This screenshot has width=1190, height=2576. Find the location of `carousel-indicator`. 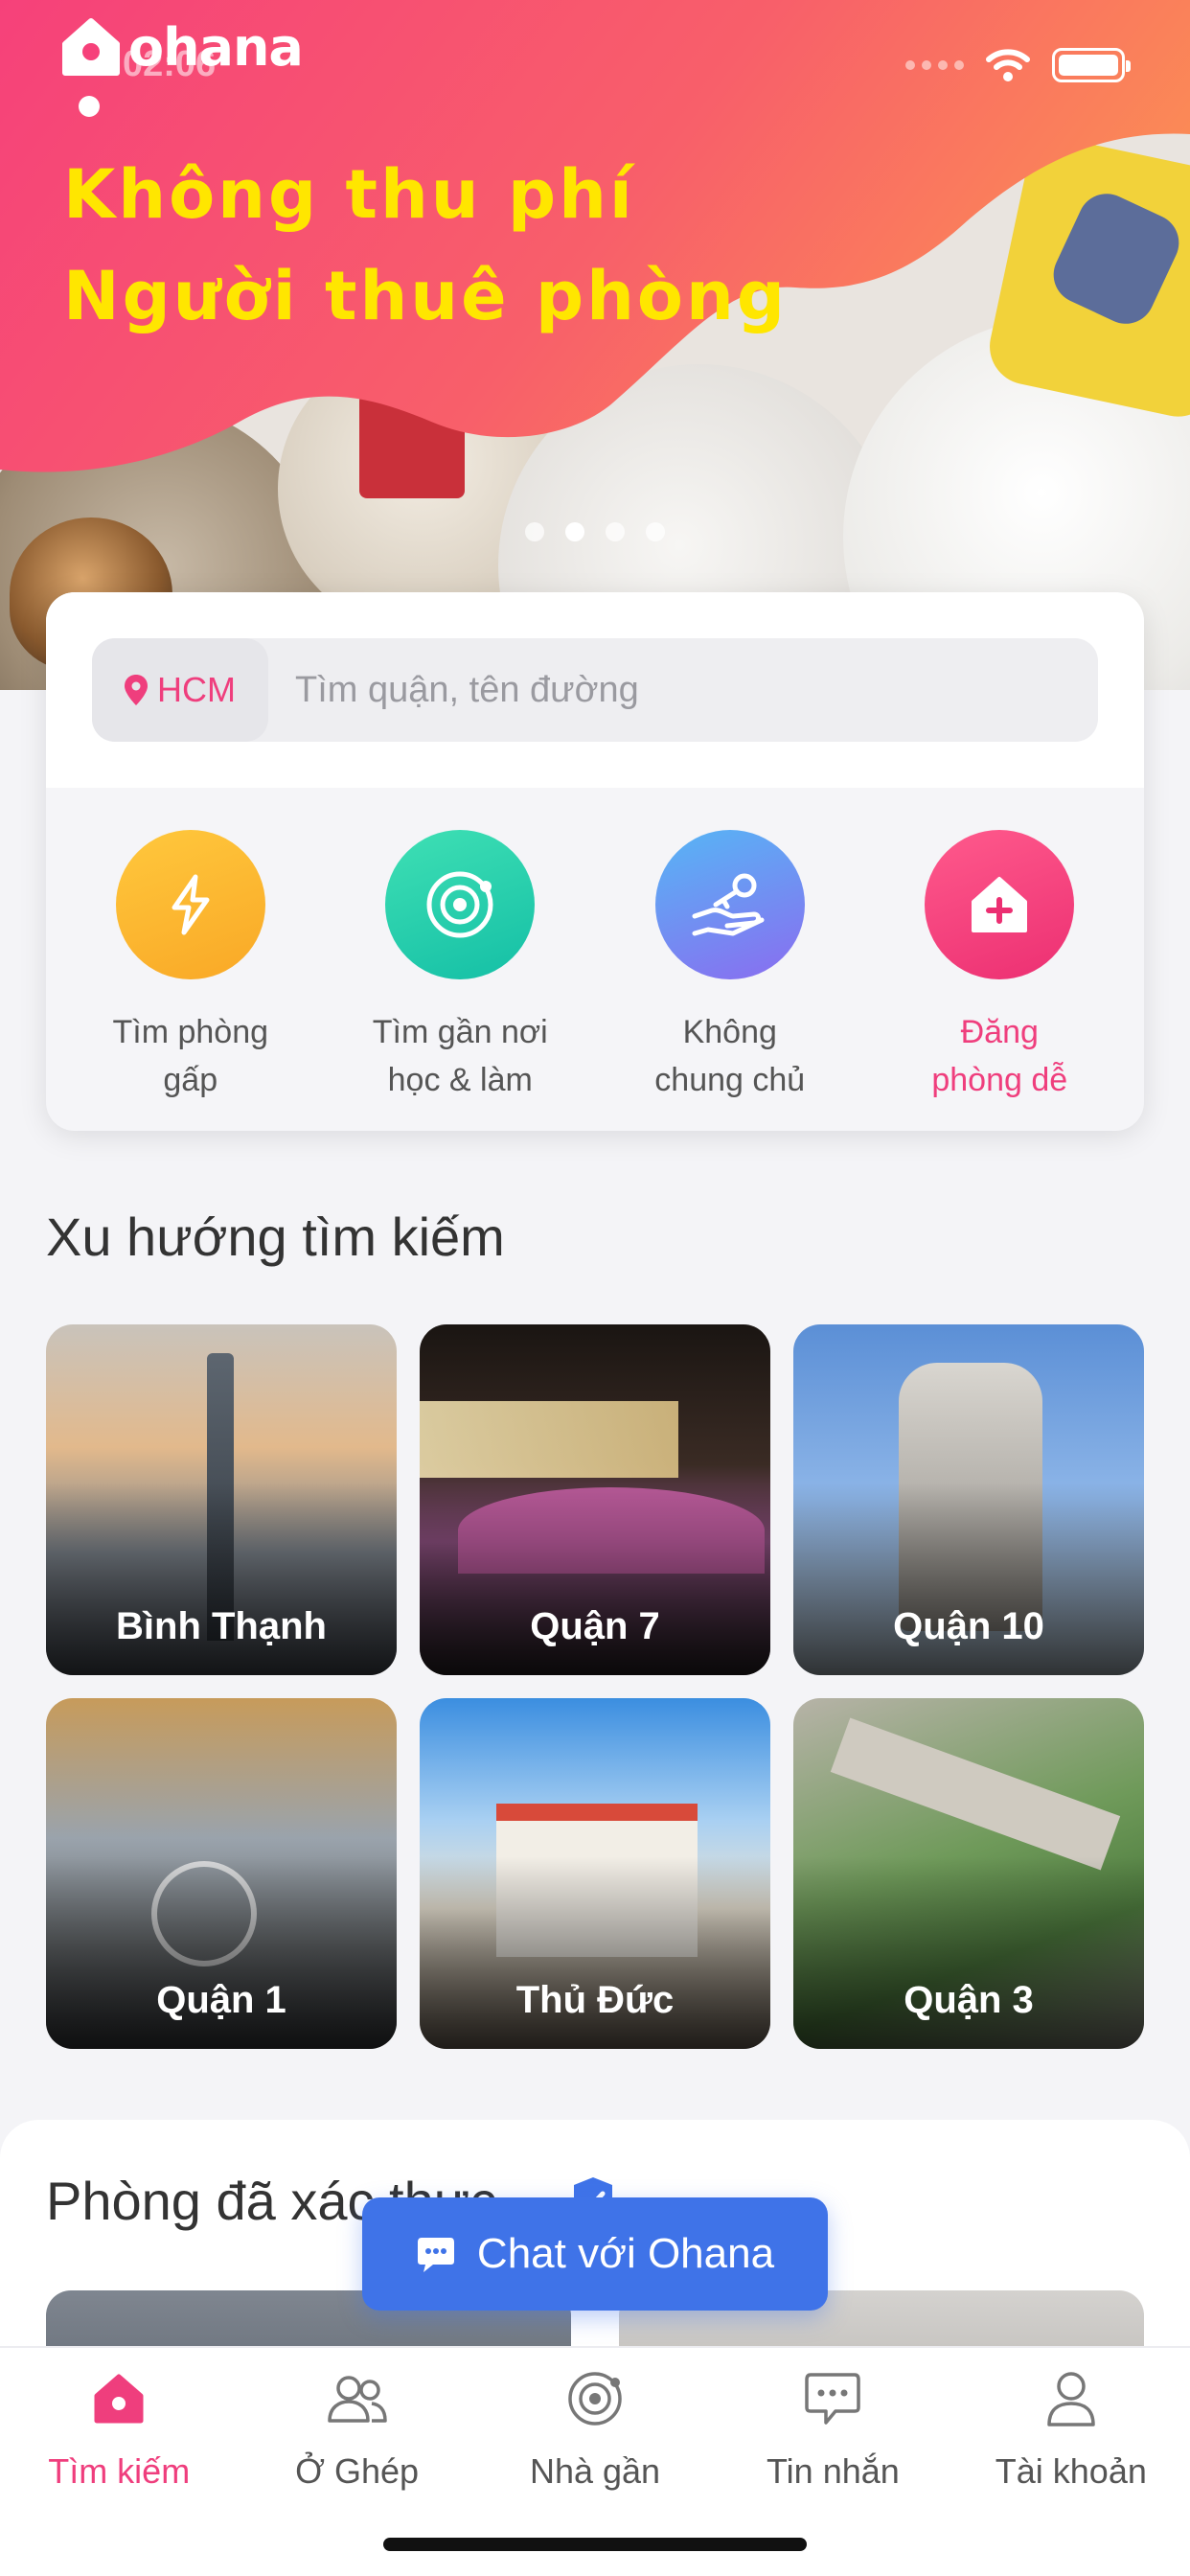

carousel-indicator is located at coordinates (595, 531).